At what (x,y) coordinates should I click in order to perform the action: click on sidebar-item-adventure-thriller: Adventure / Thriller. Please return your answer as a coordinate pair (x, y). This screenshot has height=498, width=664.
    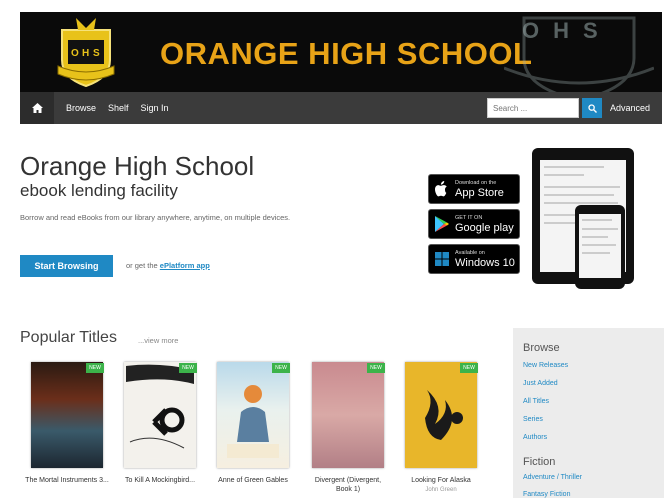
    Looking at the image, I should click on (552, 477).